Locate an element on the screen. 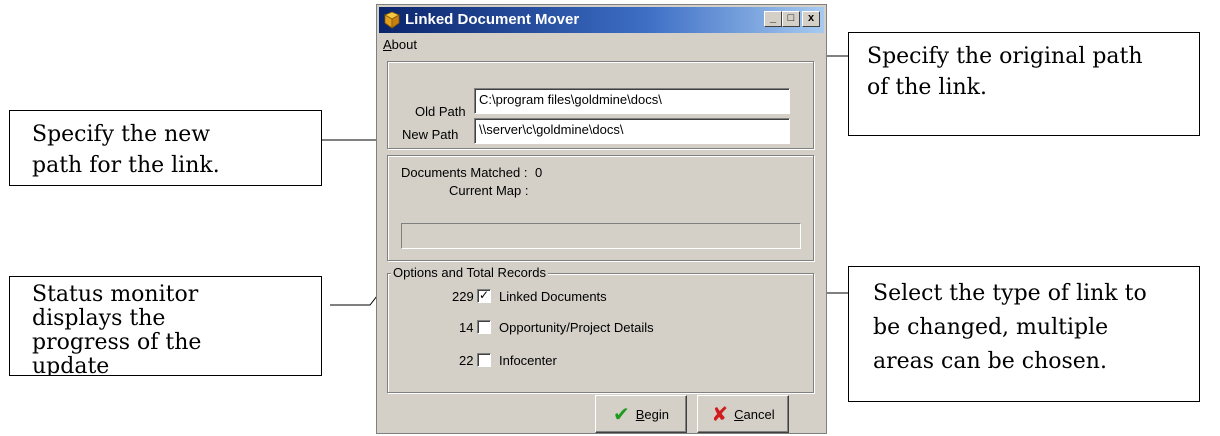 The width and height of the screenshot is (1220, 436). callout-line: update is located at coordinates (71, 365).